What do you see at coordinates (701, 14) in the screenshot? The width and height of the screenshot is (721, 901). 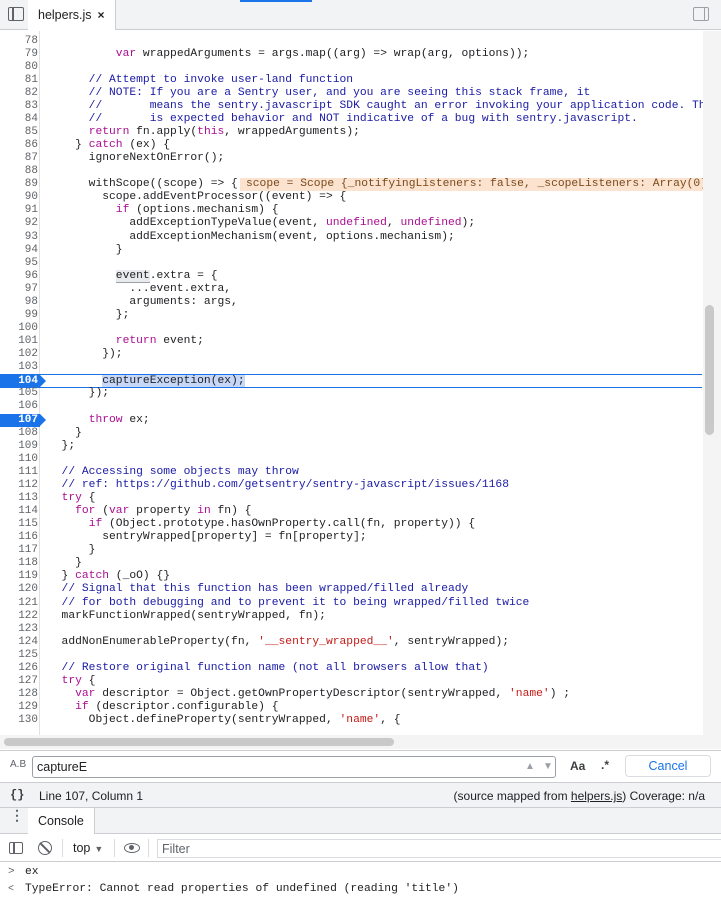 I see `toggle-debugger-sidebar-icon` at bounding box center [701, 14].